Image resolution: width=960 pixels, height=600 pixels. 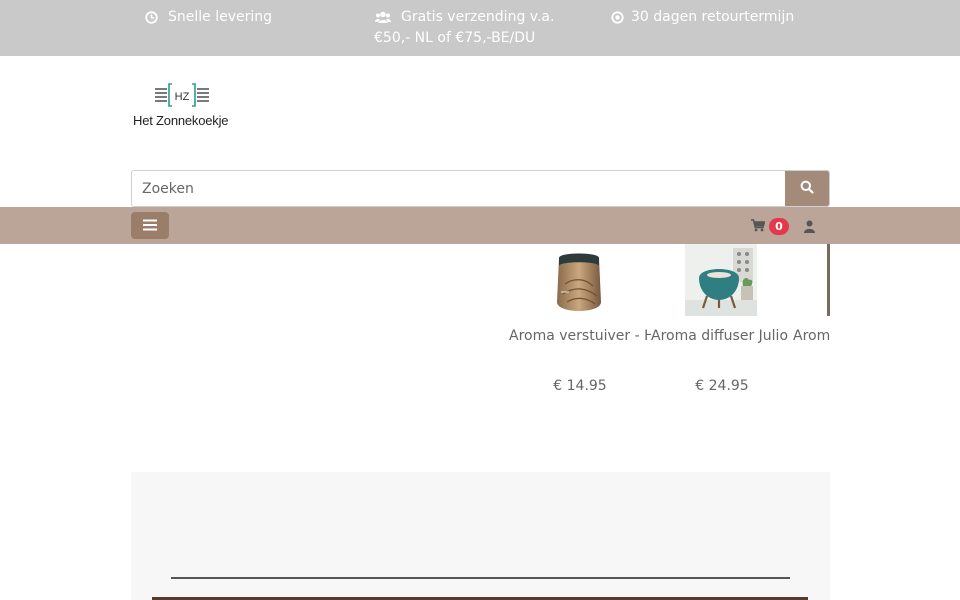 What do you see at coordinates (713, 17) in the screenshot?
I see `usp-text: 30 dagen retourtermijn` at bounding box center [713, 17].